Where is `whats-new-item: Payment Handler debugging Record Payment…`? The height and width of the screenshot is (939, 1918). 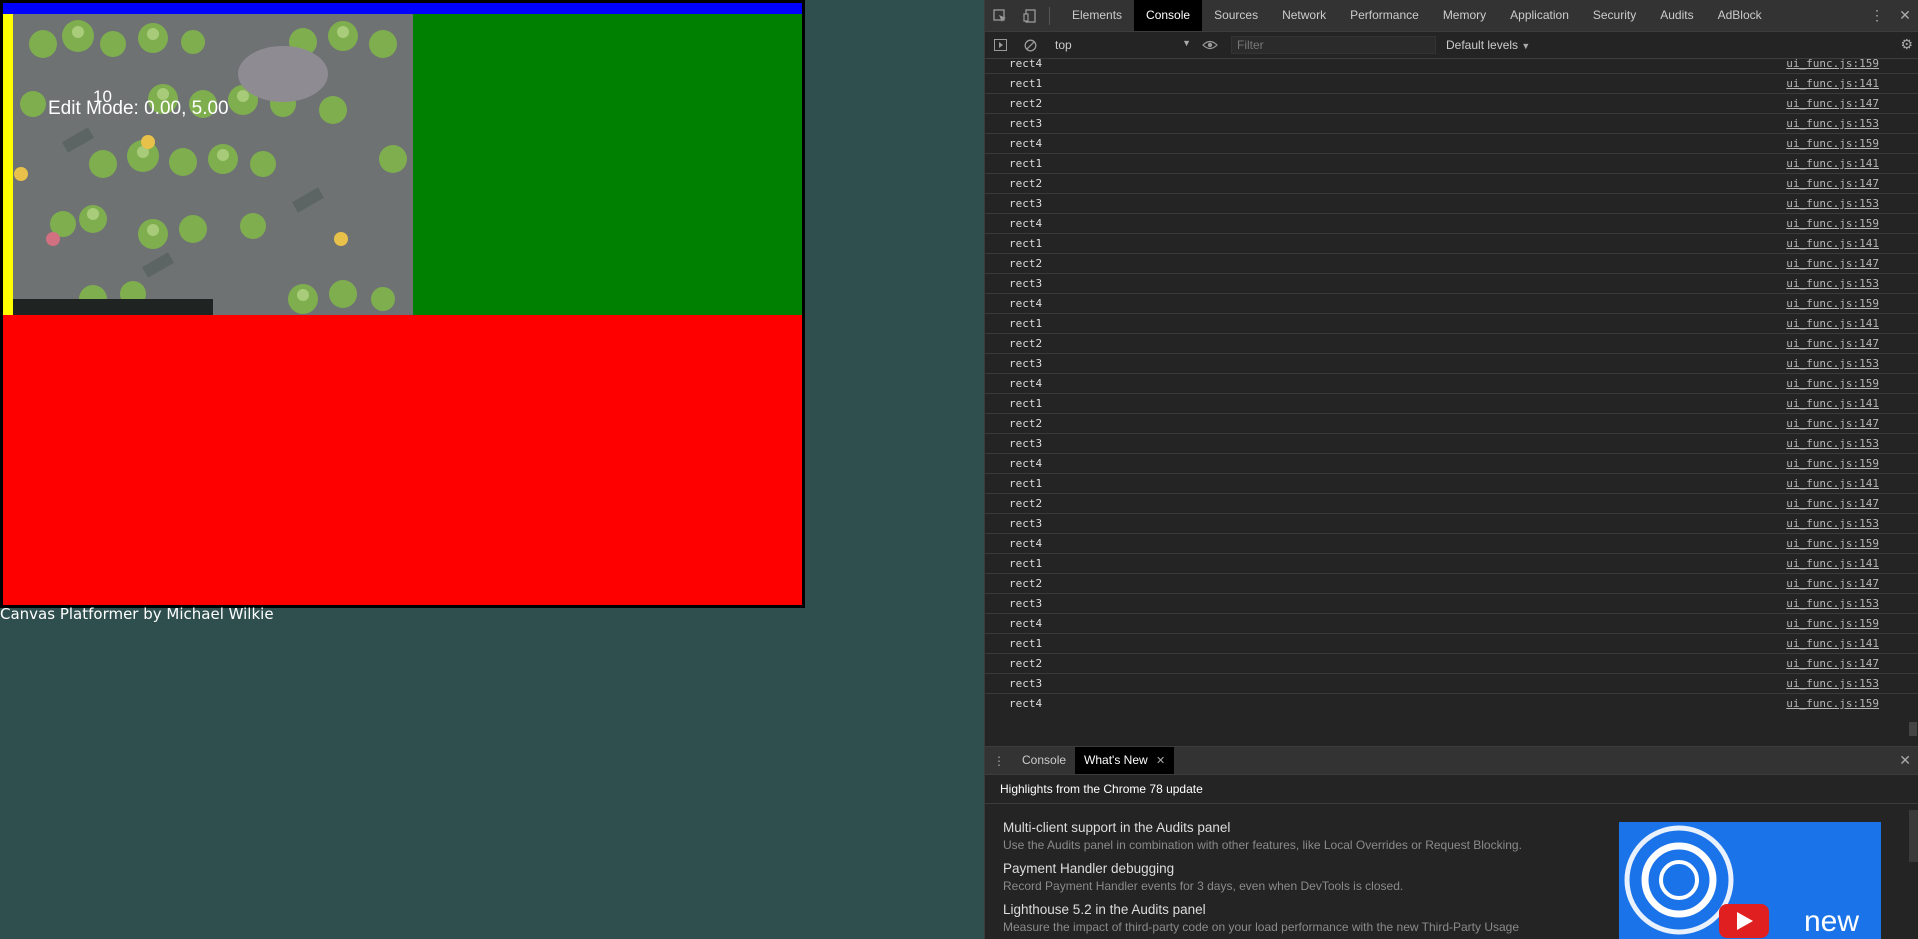
whats-new-item: Payment Handler debugging Record Payment… is located at coordinates (1293, 877).